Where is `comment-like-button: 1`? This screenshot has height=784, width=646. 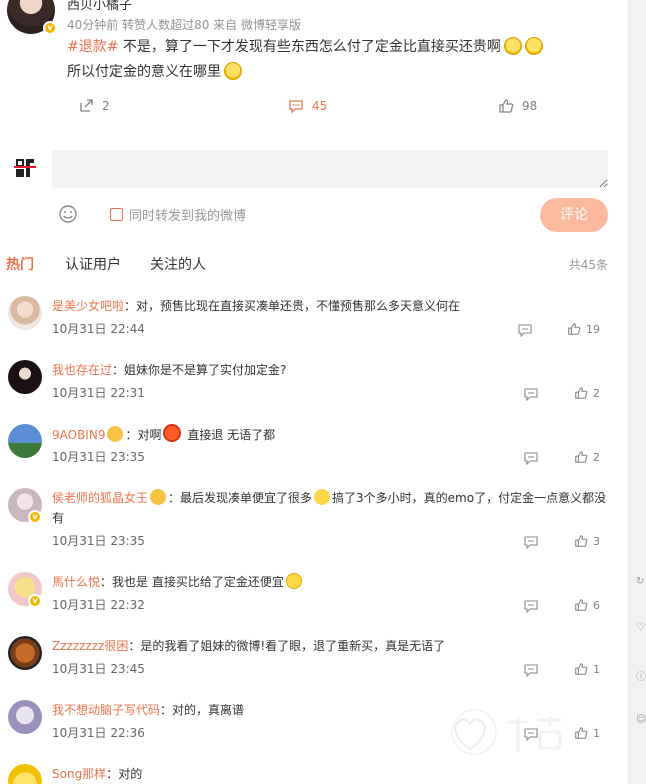
comment-like-button: 1 is located at coordinates (587, 669).